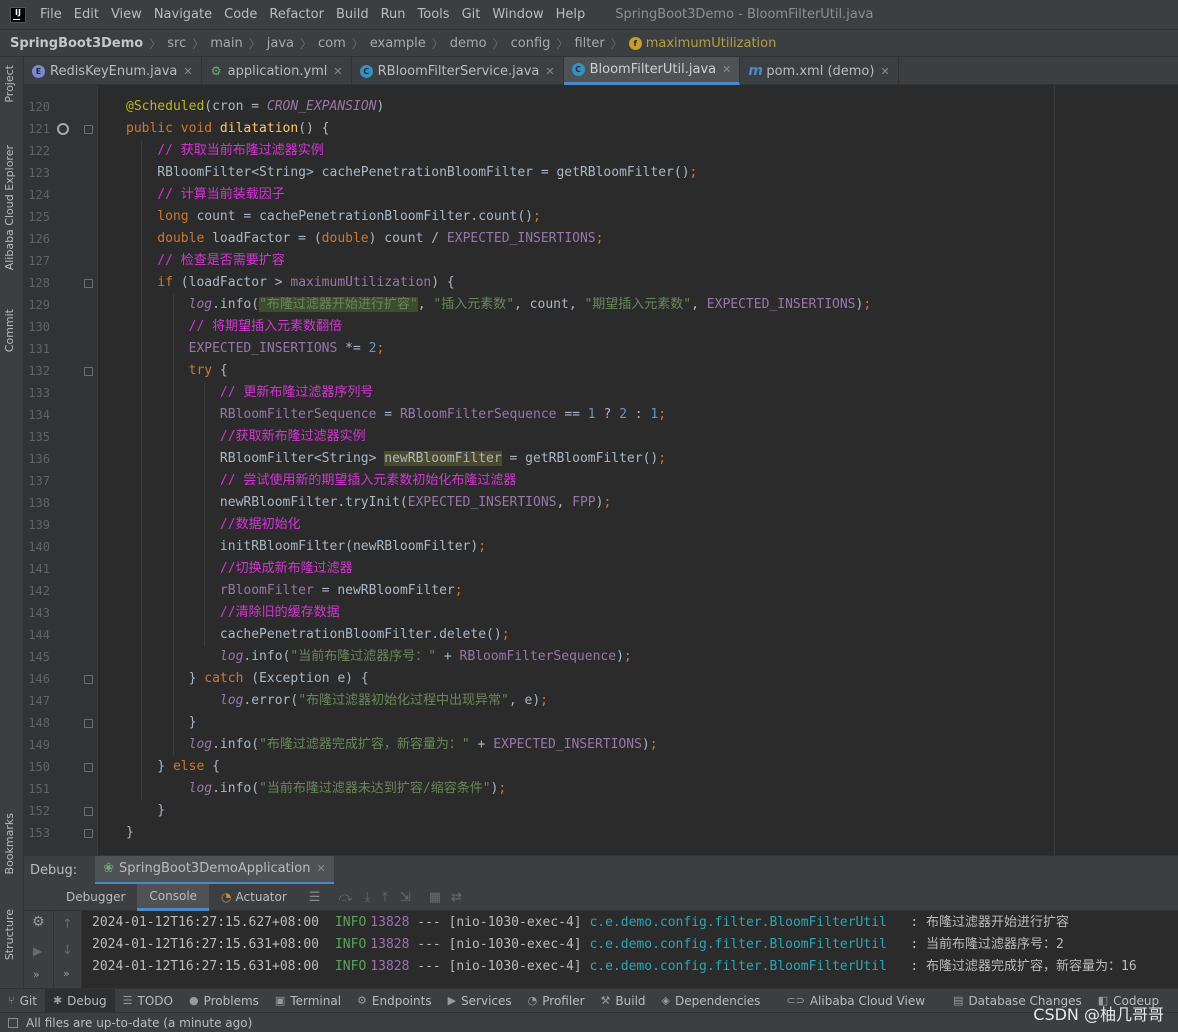  I want to click on breadcrumb-item: src, so click(176, 43).